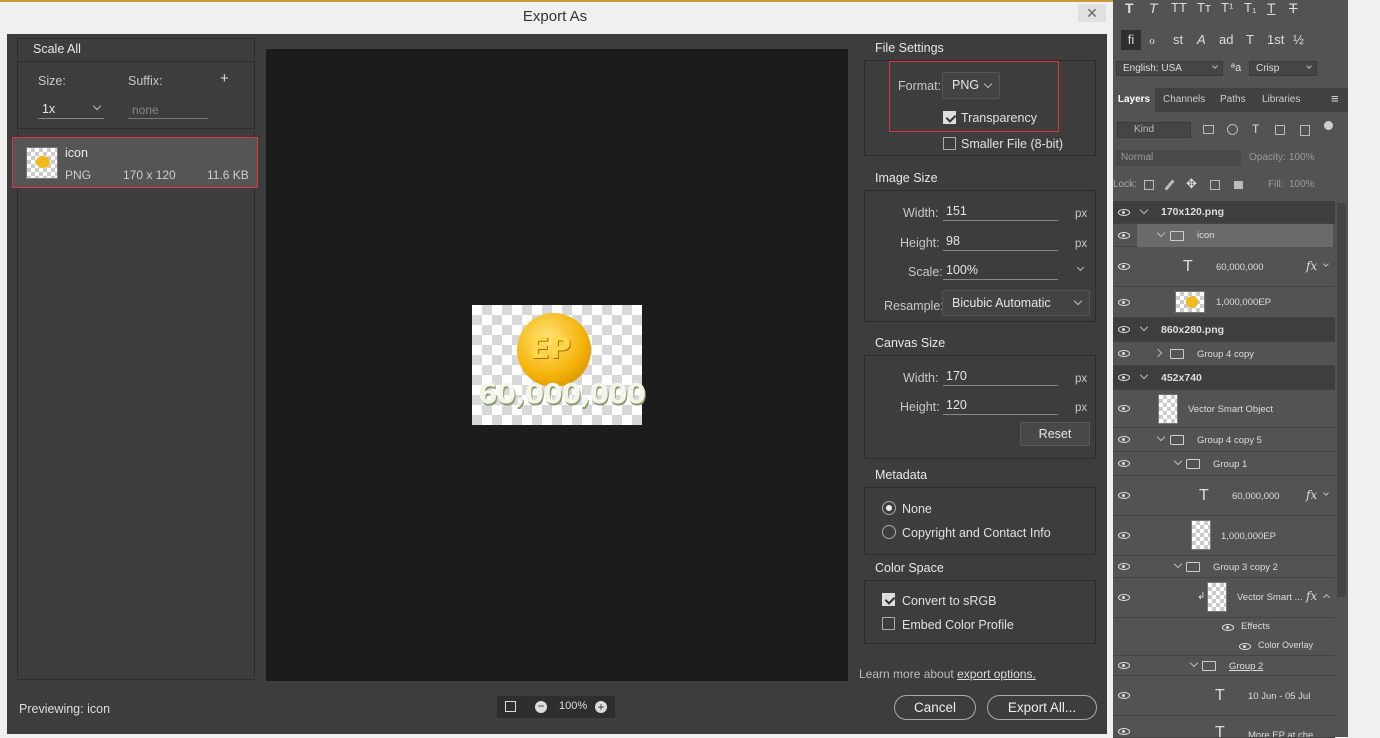 This screenshot has width=1380, height=738. I want to click on type-style-btn-1: T, so click(1153, 8).